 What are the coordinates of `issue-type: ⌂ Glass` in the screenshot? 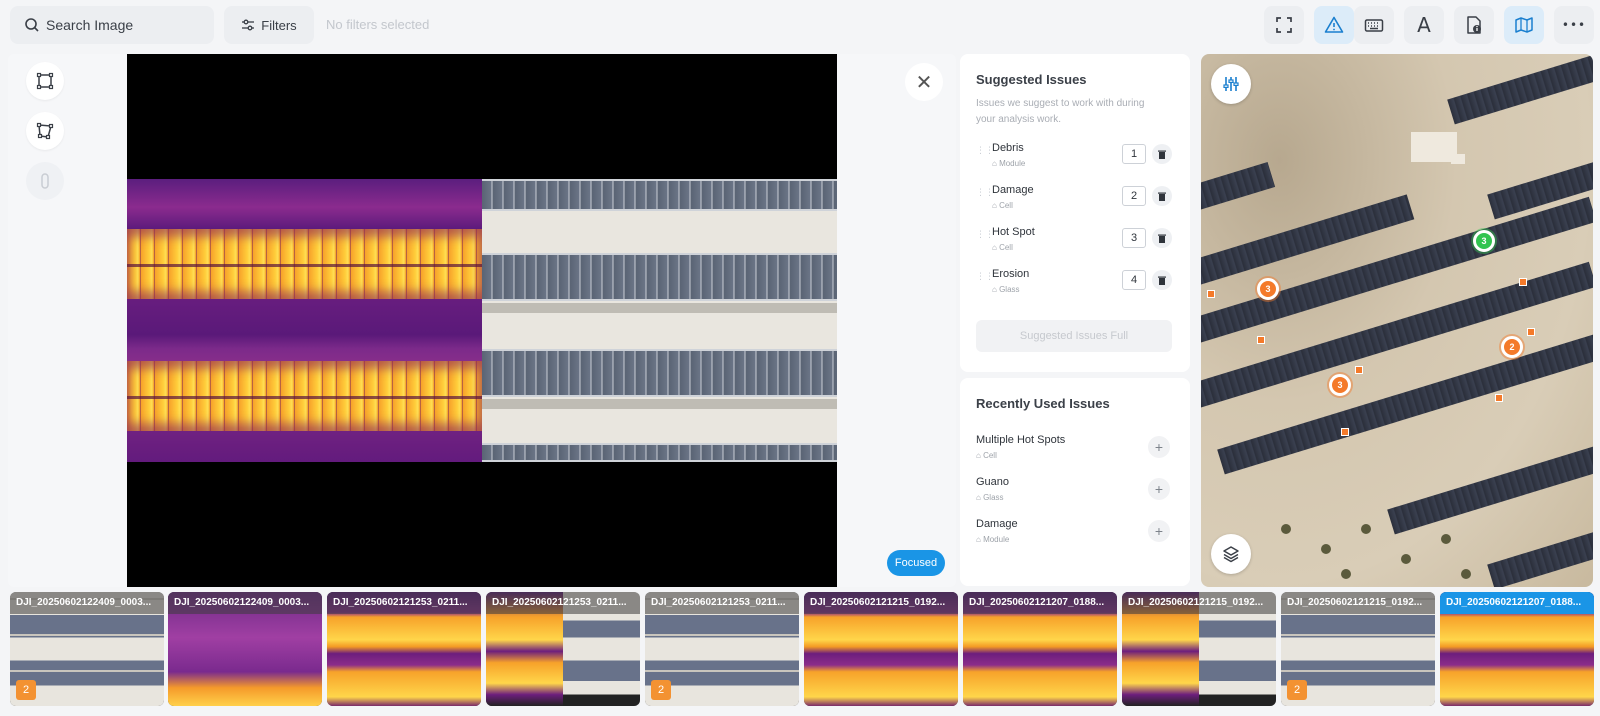 It's located at (1006, 289).